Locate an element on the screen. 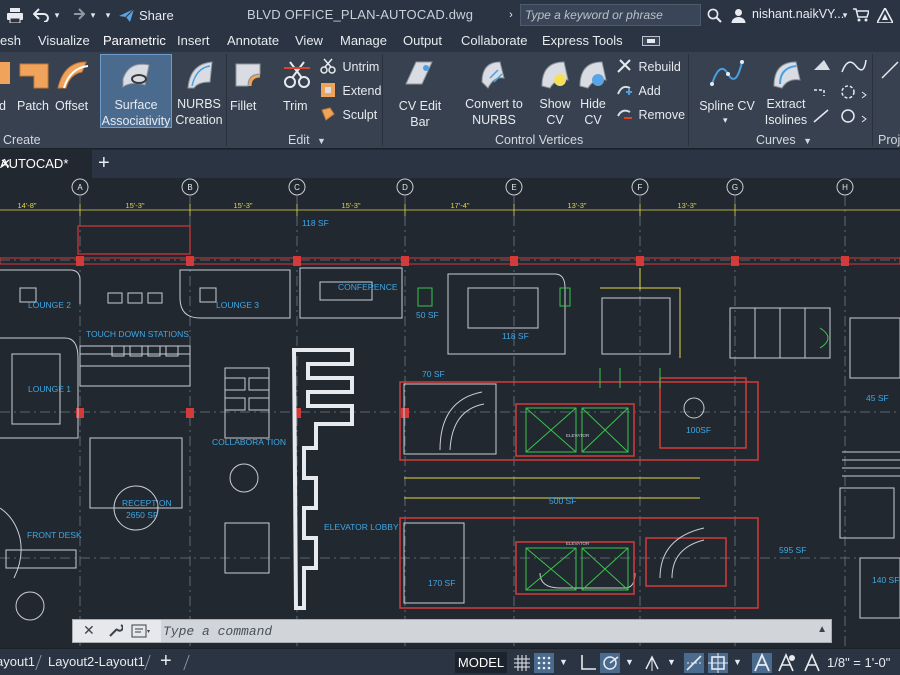 The width and height of the screenshot is (900, 675). tab-parametric: Parametric is located at coordinates (134, 40).